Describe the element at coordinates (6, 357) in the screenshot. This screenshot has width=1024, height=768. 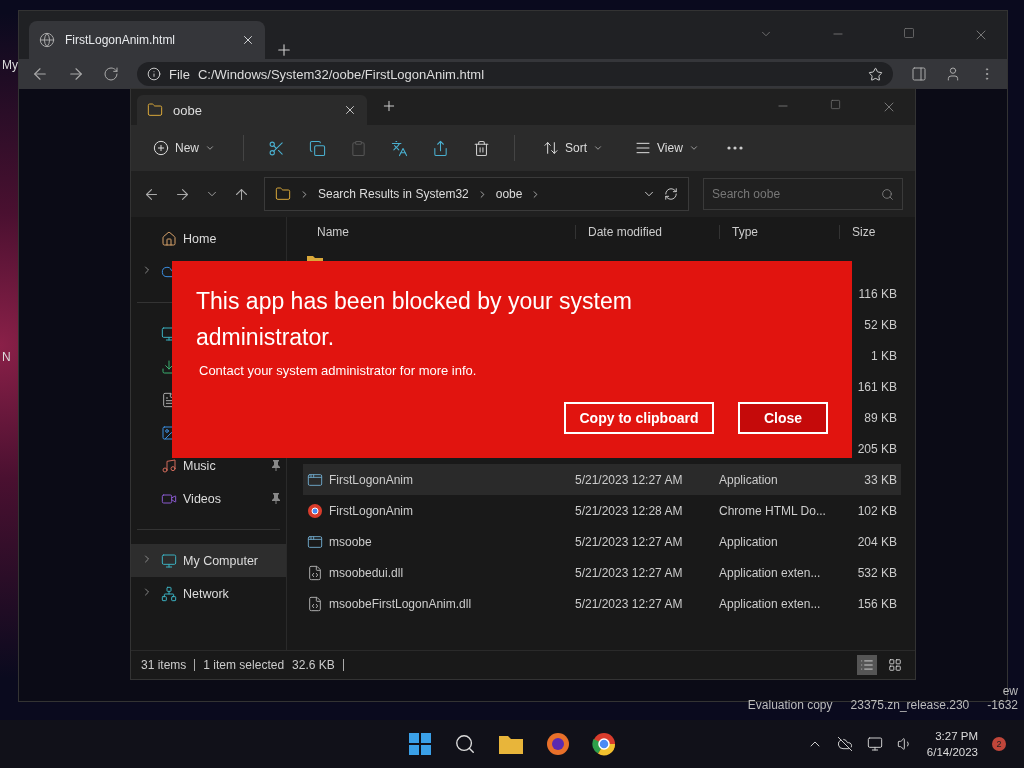
I see `desktop-icon-label: N` at that location.